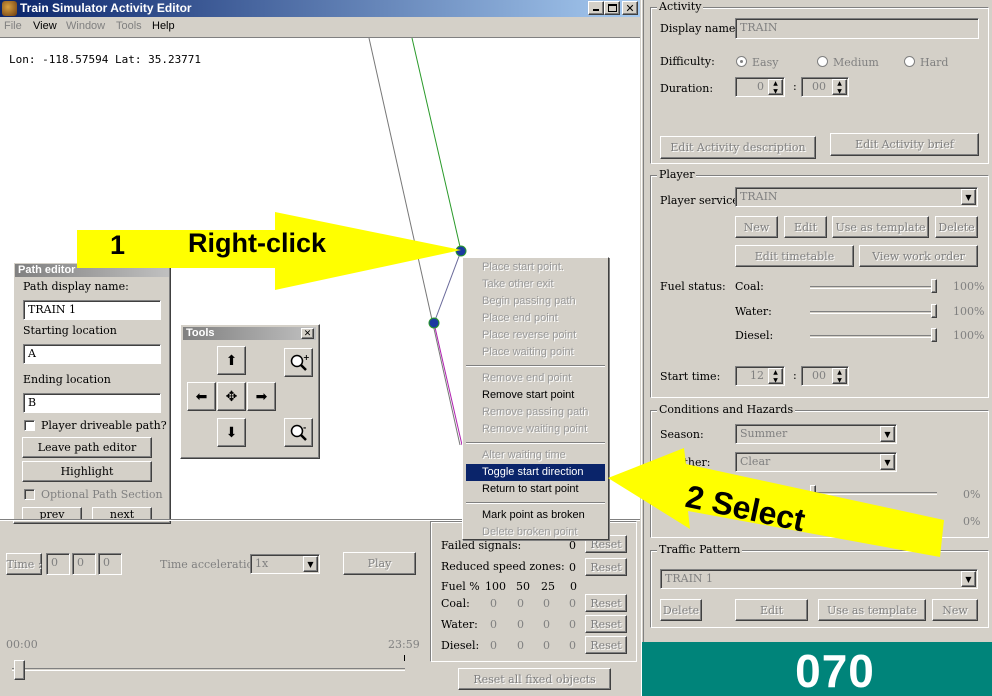  What do you see at coordinates (535, 318) in the screenshot?
I see `menu-item-place-end-point: Place end point` at bounding box center [535, 318].